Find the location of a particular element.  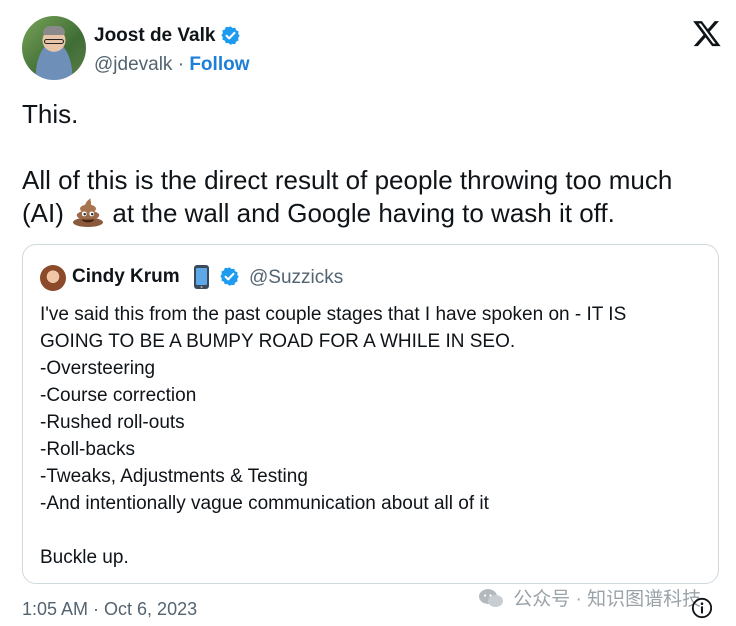

quoted-author-handle: @Suzzicks is located at coordinates (296, 278).